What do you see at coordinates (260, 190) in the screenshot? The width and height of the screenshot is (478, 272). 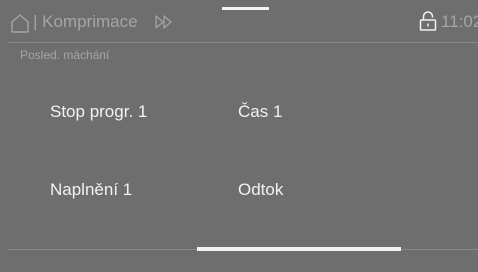 I see `option-drain: Odtok` at bounding box center [260, 190].